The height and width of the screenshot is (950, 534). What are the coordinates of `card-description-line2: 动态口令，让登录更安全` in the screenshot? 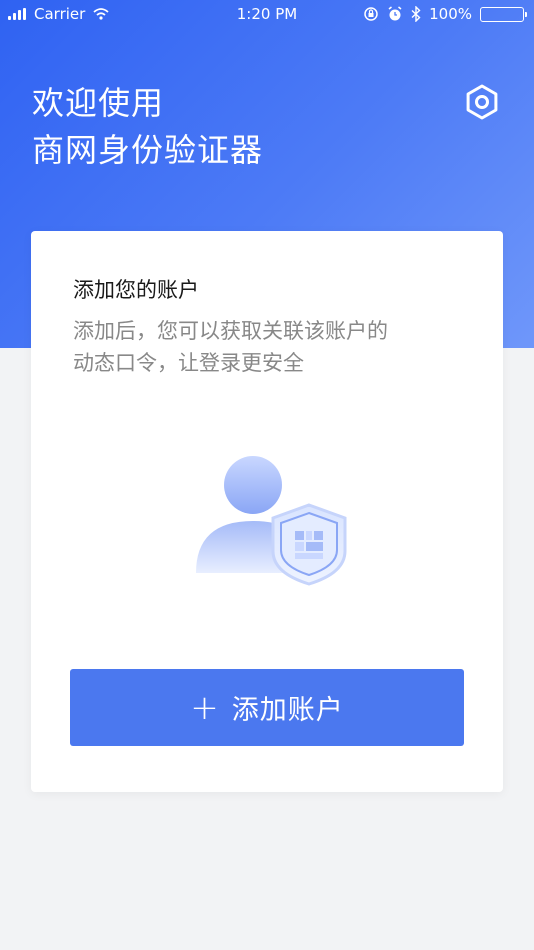 It's located at (188, 363).